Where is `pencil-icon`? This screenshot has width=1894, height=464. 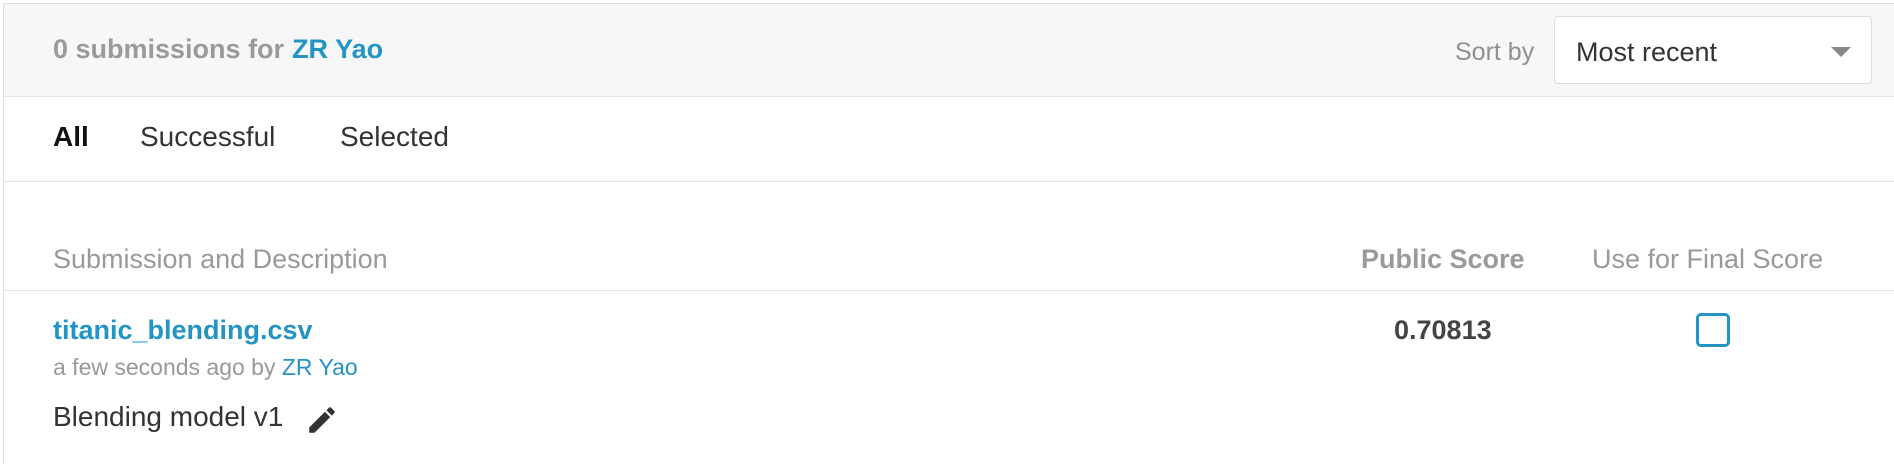 pencil-icon is located at coordinates (322, 420).